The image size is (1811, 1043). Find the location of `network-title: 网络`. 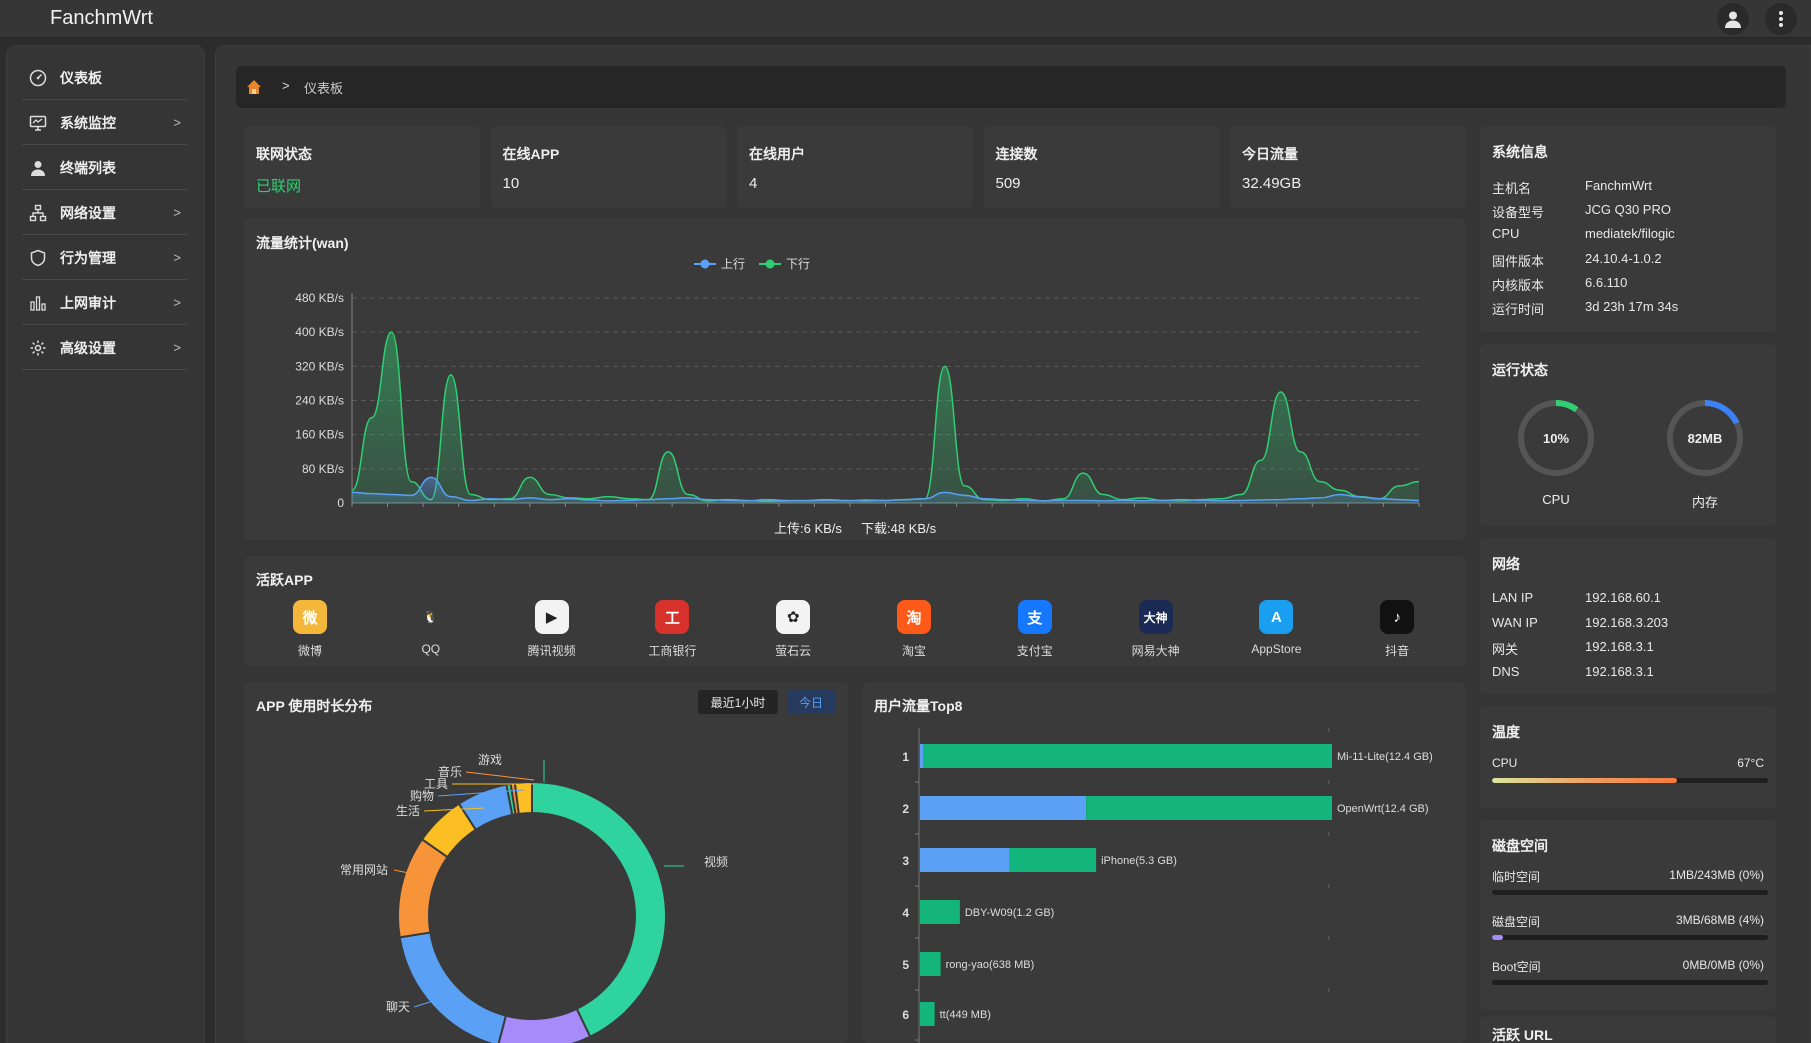

network-title: 网络 is located at coordinates (1506, 564).